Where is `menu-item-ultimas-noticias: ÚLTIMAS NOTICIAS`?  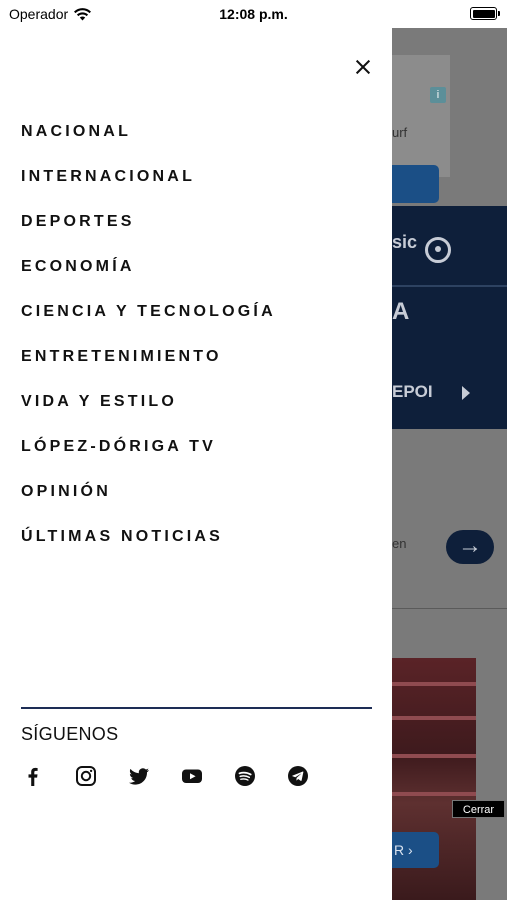
menu-item-ultimas-noticias: ÚLTIMAS NOTICIAS is located at coordinates (148, 548).